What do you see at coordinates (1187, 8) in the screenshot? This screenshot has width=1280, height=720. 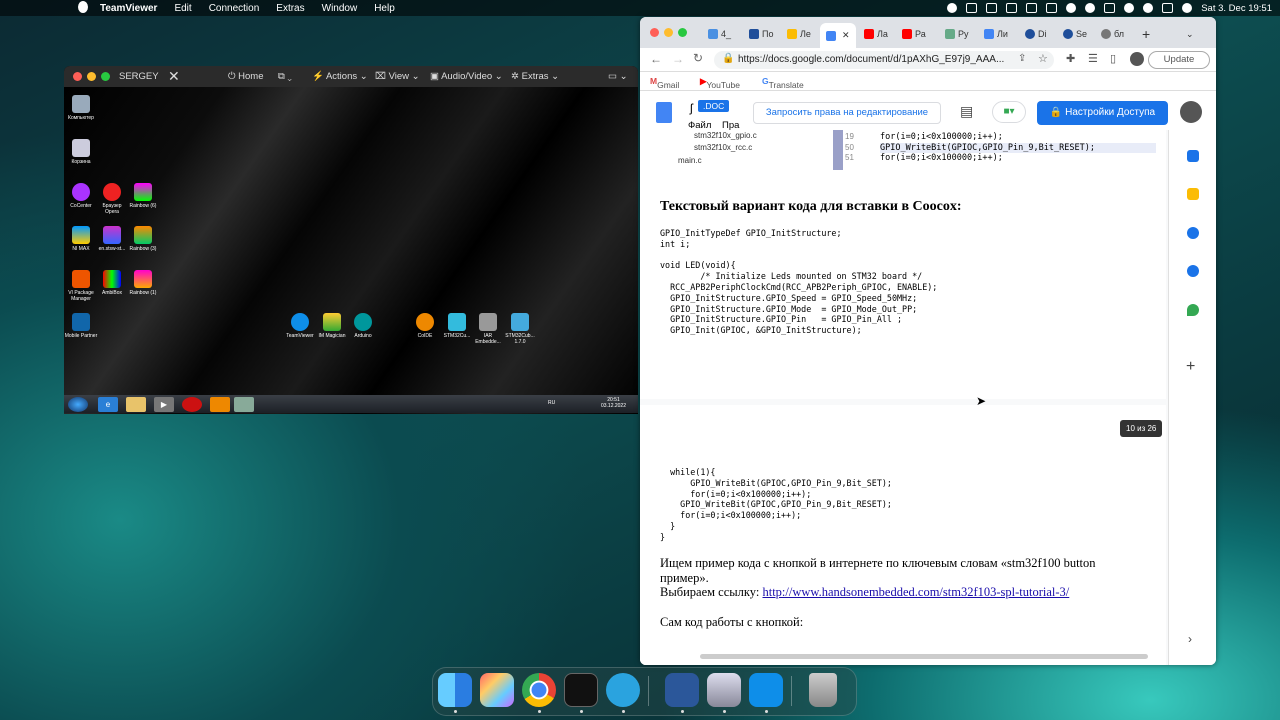 I see `siri-icon` at bounding box center [1187, 8].